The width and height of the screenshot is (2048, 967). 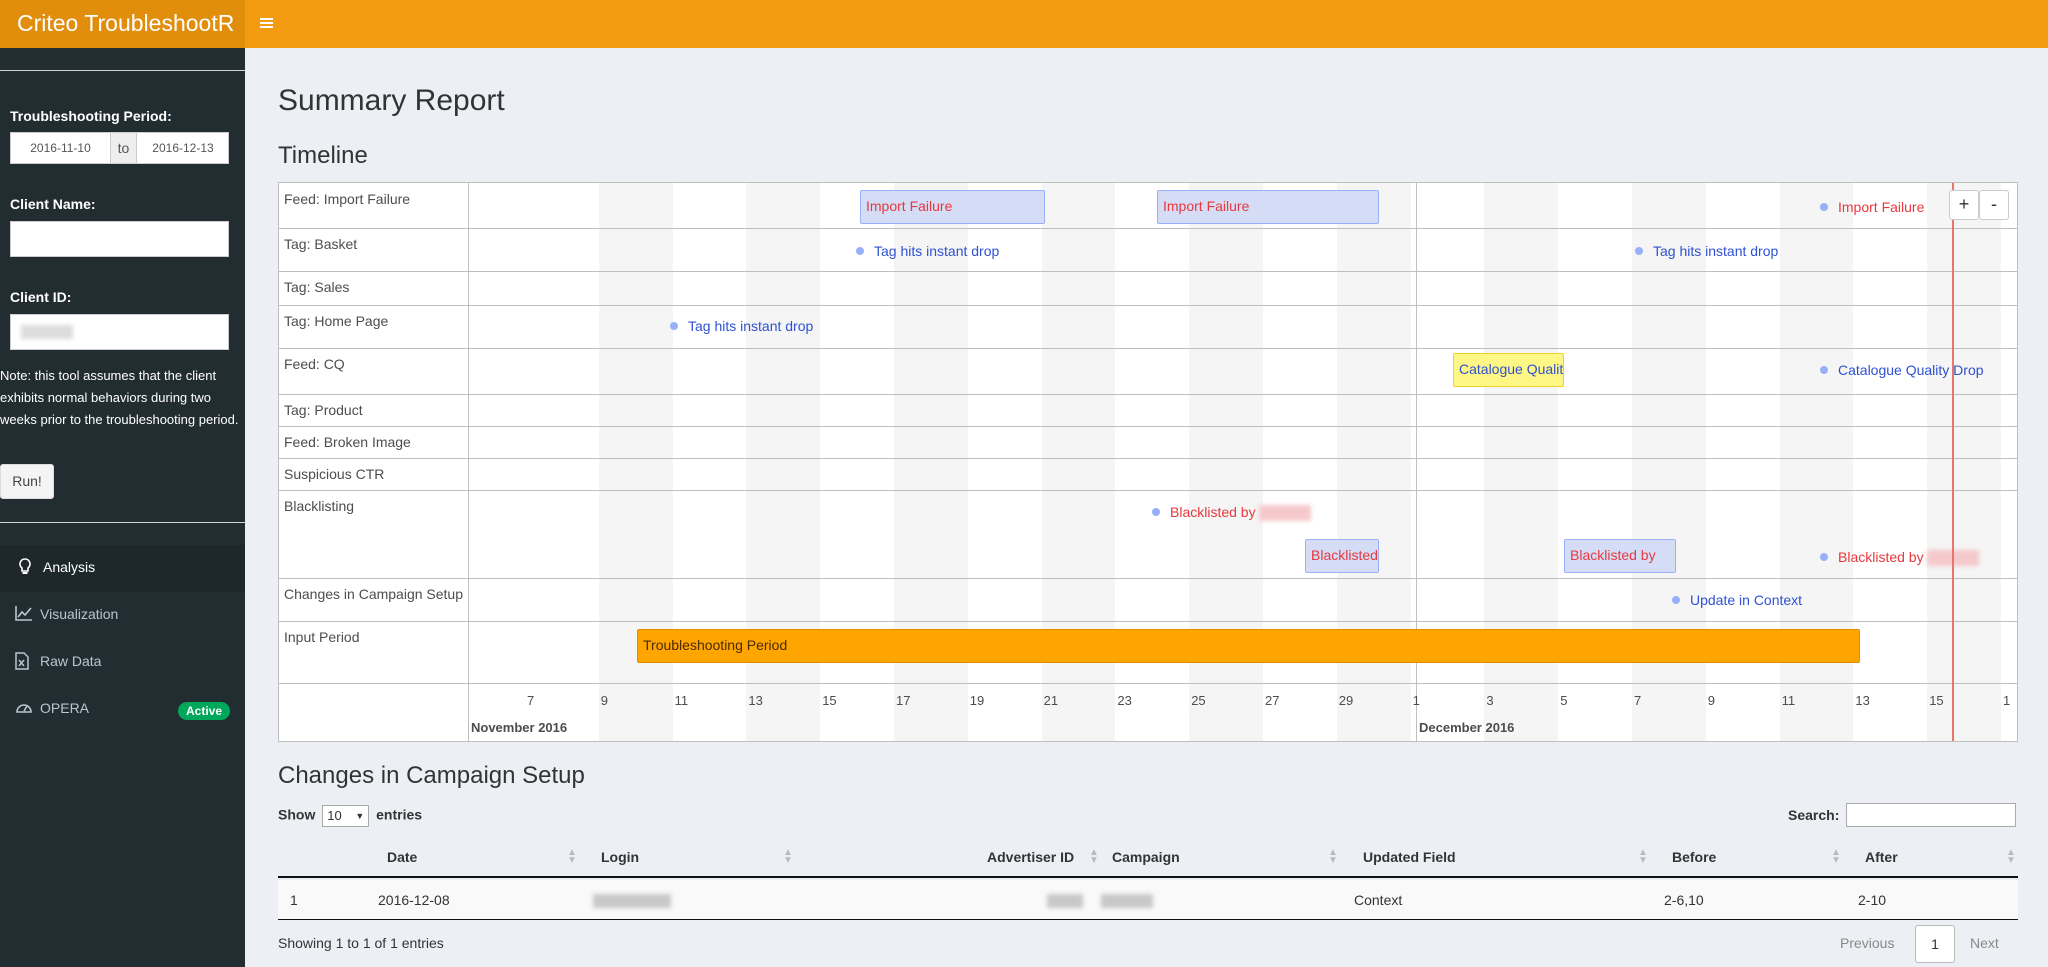 What do you see at coordinates (1881, 857) in the screenshot?
I see `column-header-after: After` at bounding box center [1881, 857].